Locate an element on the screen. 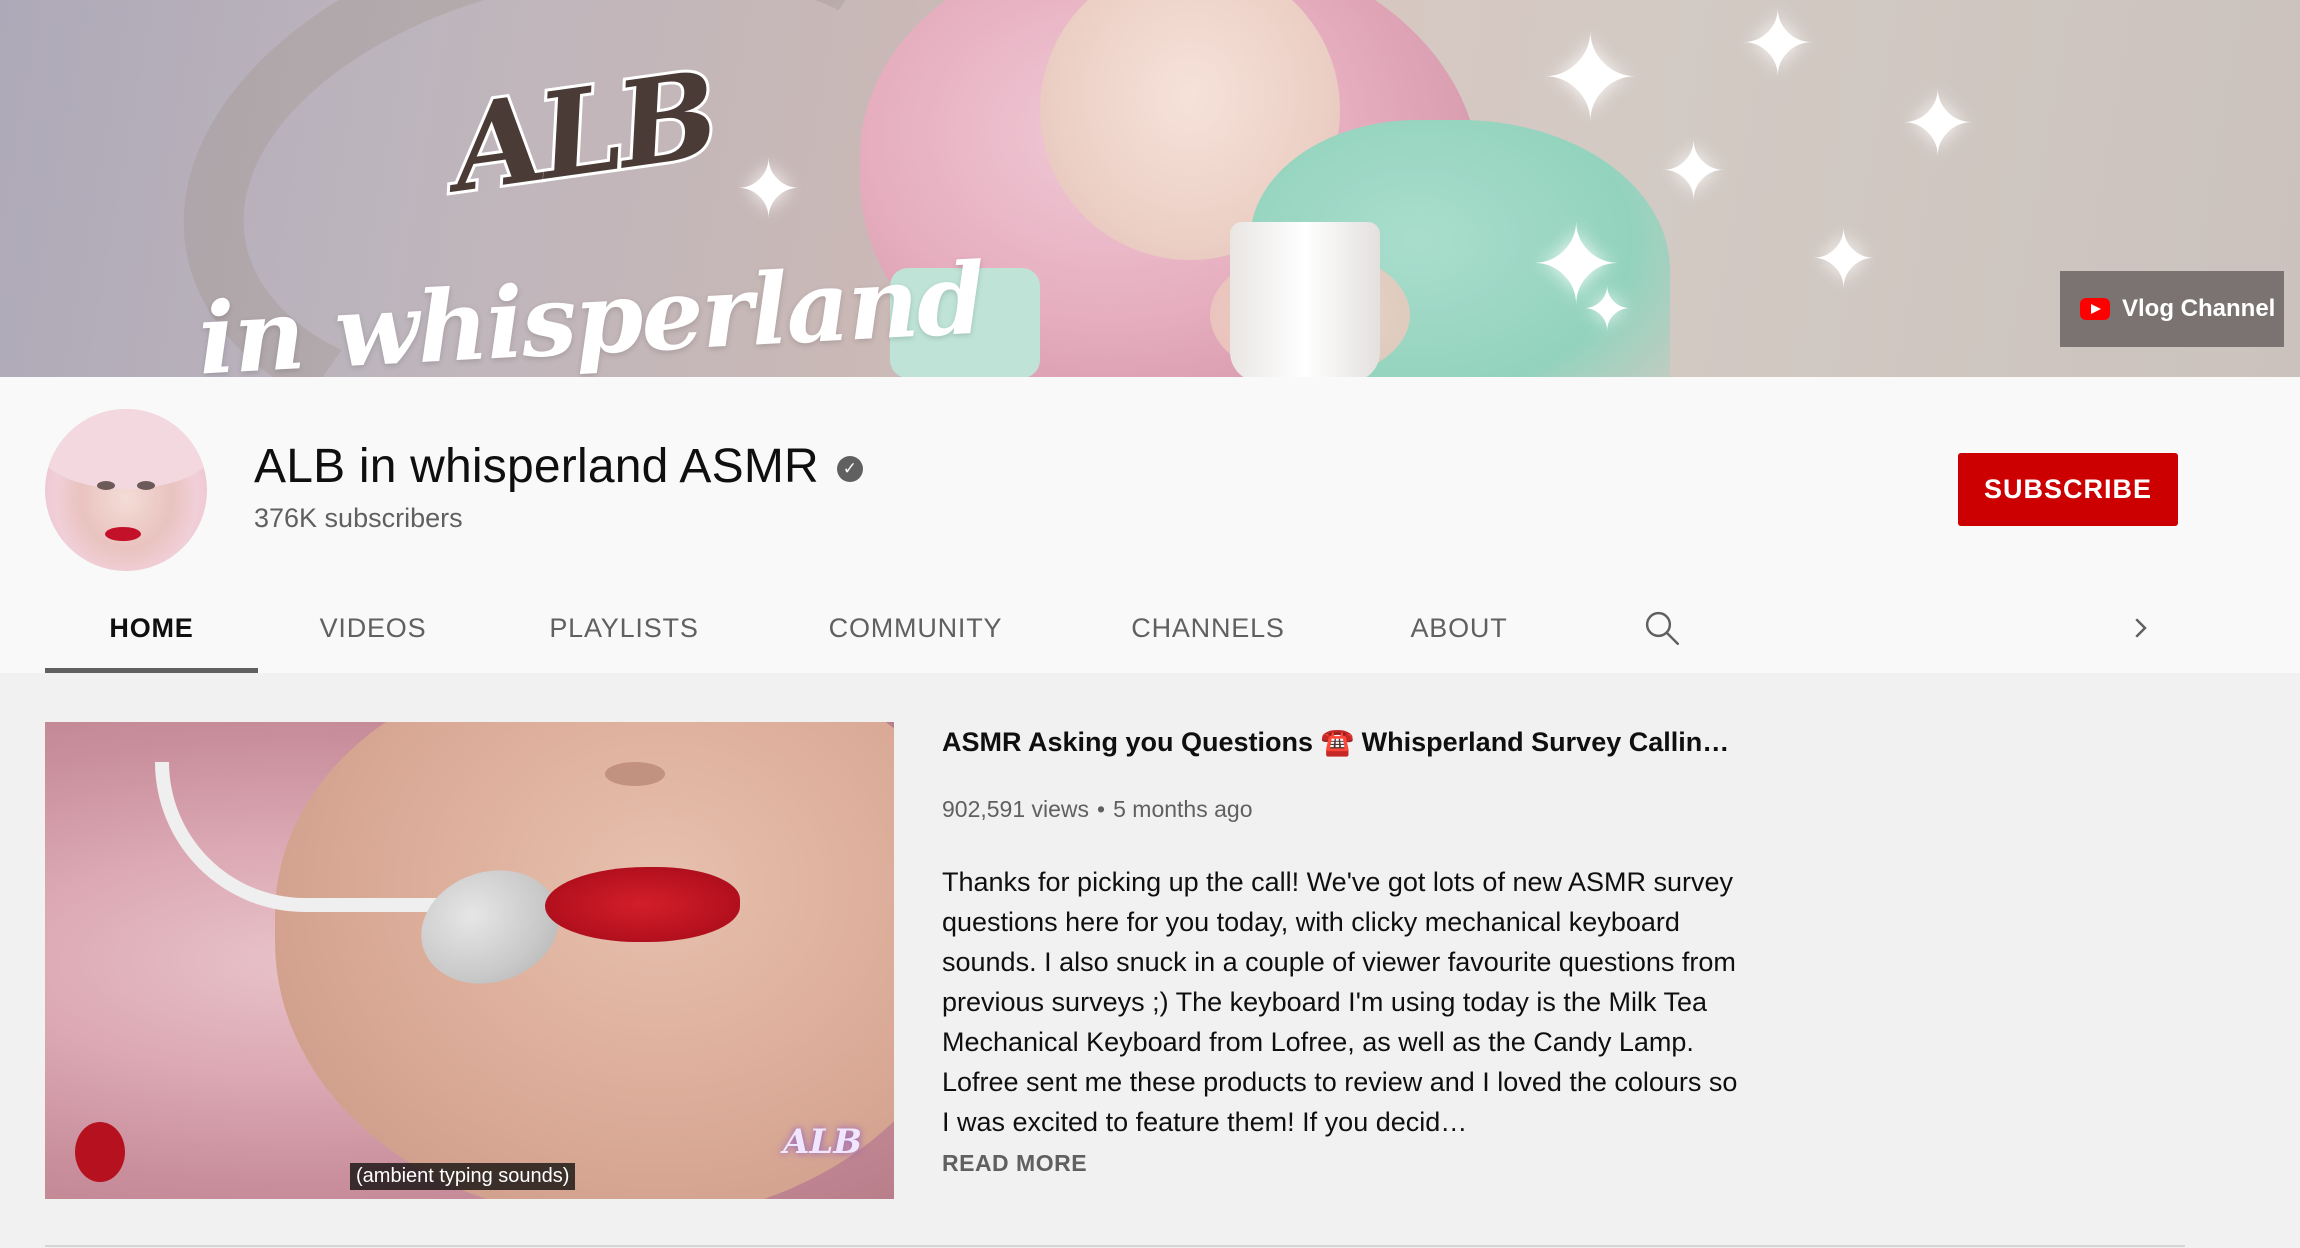 The height and width of the screenshot is (1248, 2300). thumb-lips is located at coordinates (642, 904).